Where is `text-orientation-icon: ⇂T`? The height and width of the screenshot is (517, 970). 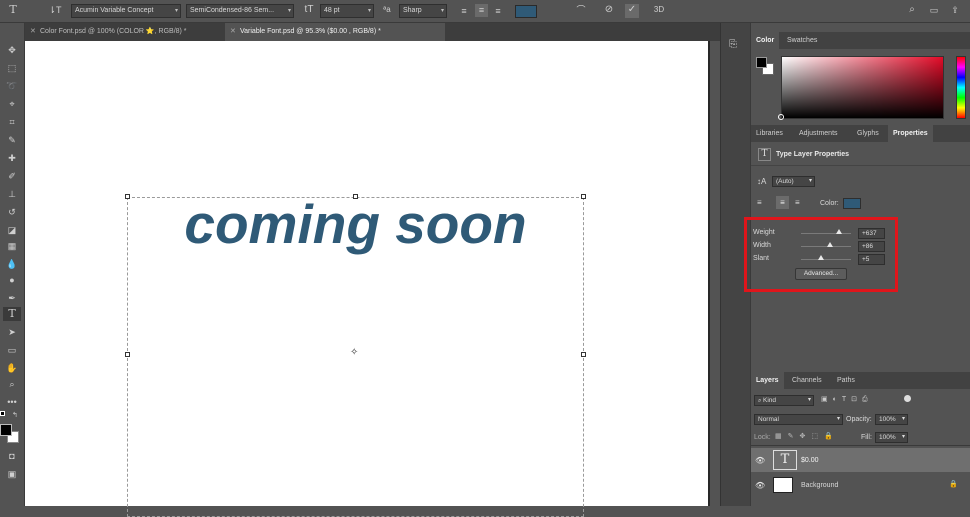 text-orientation-icon: ⇂T is located at coordinates (55, 10).